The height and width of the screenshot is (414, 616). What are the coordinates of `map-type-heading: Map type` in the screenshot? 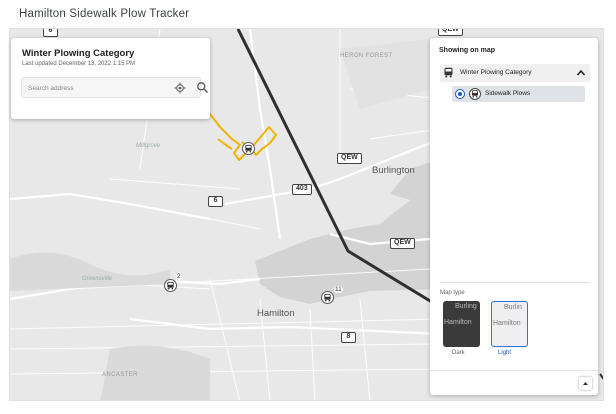 It's located at (452, 293).